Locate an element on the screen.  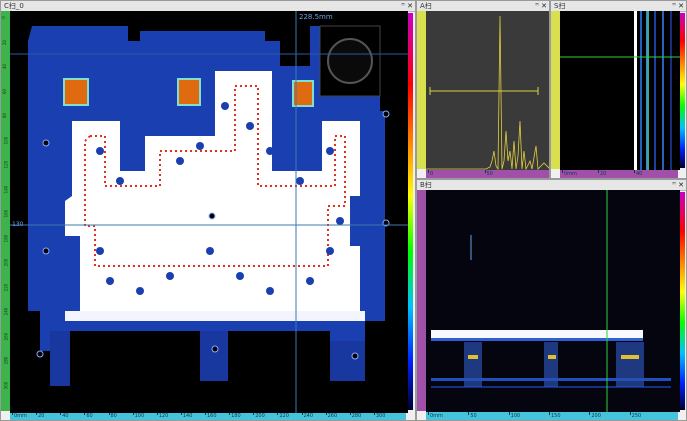
a-scan-left-ruler is located at coordinates (421, 90).